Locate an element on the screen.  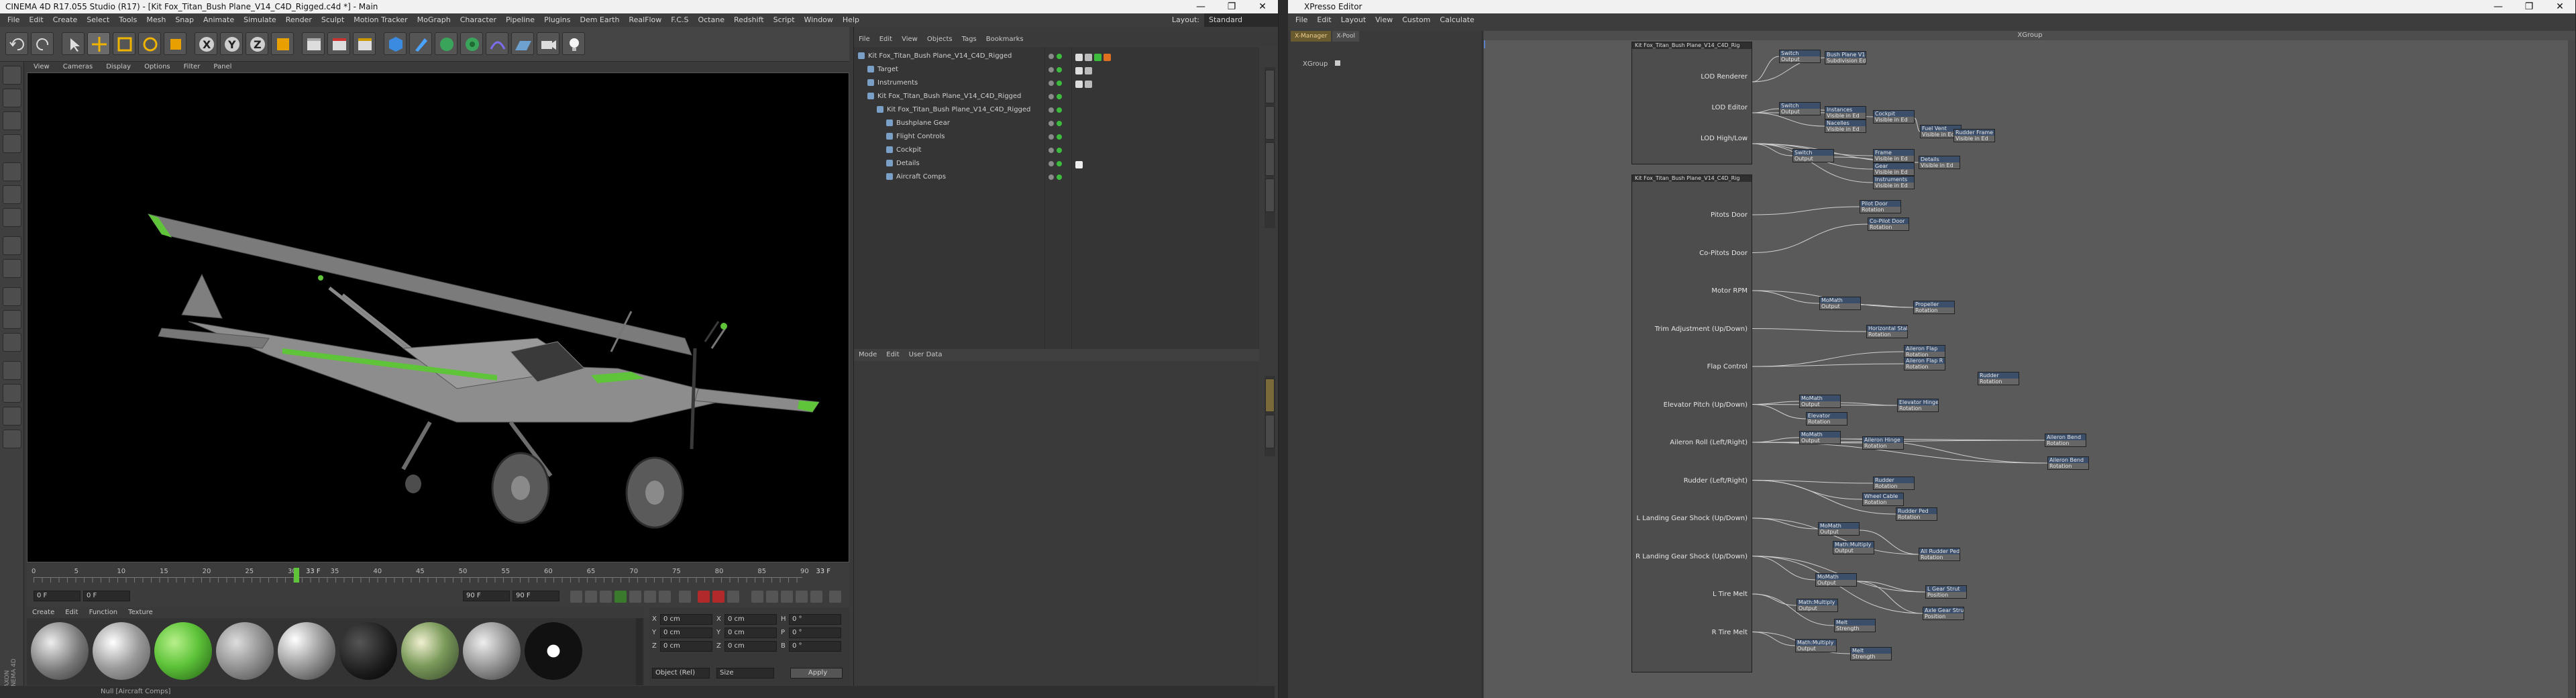
xpresso-node: Cockpit Visible in Ed is located at coordinates (1894, 116).